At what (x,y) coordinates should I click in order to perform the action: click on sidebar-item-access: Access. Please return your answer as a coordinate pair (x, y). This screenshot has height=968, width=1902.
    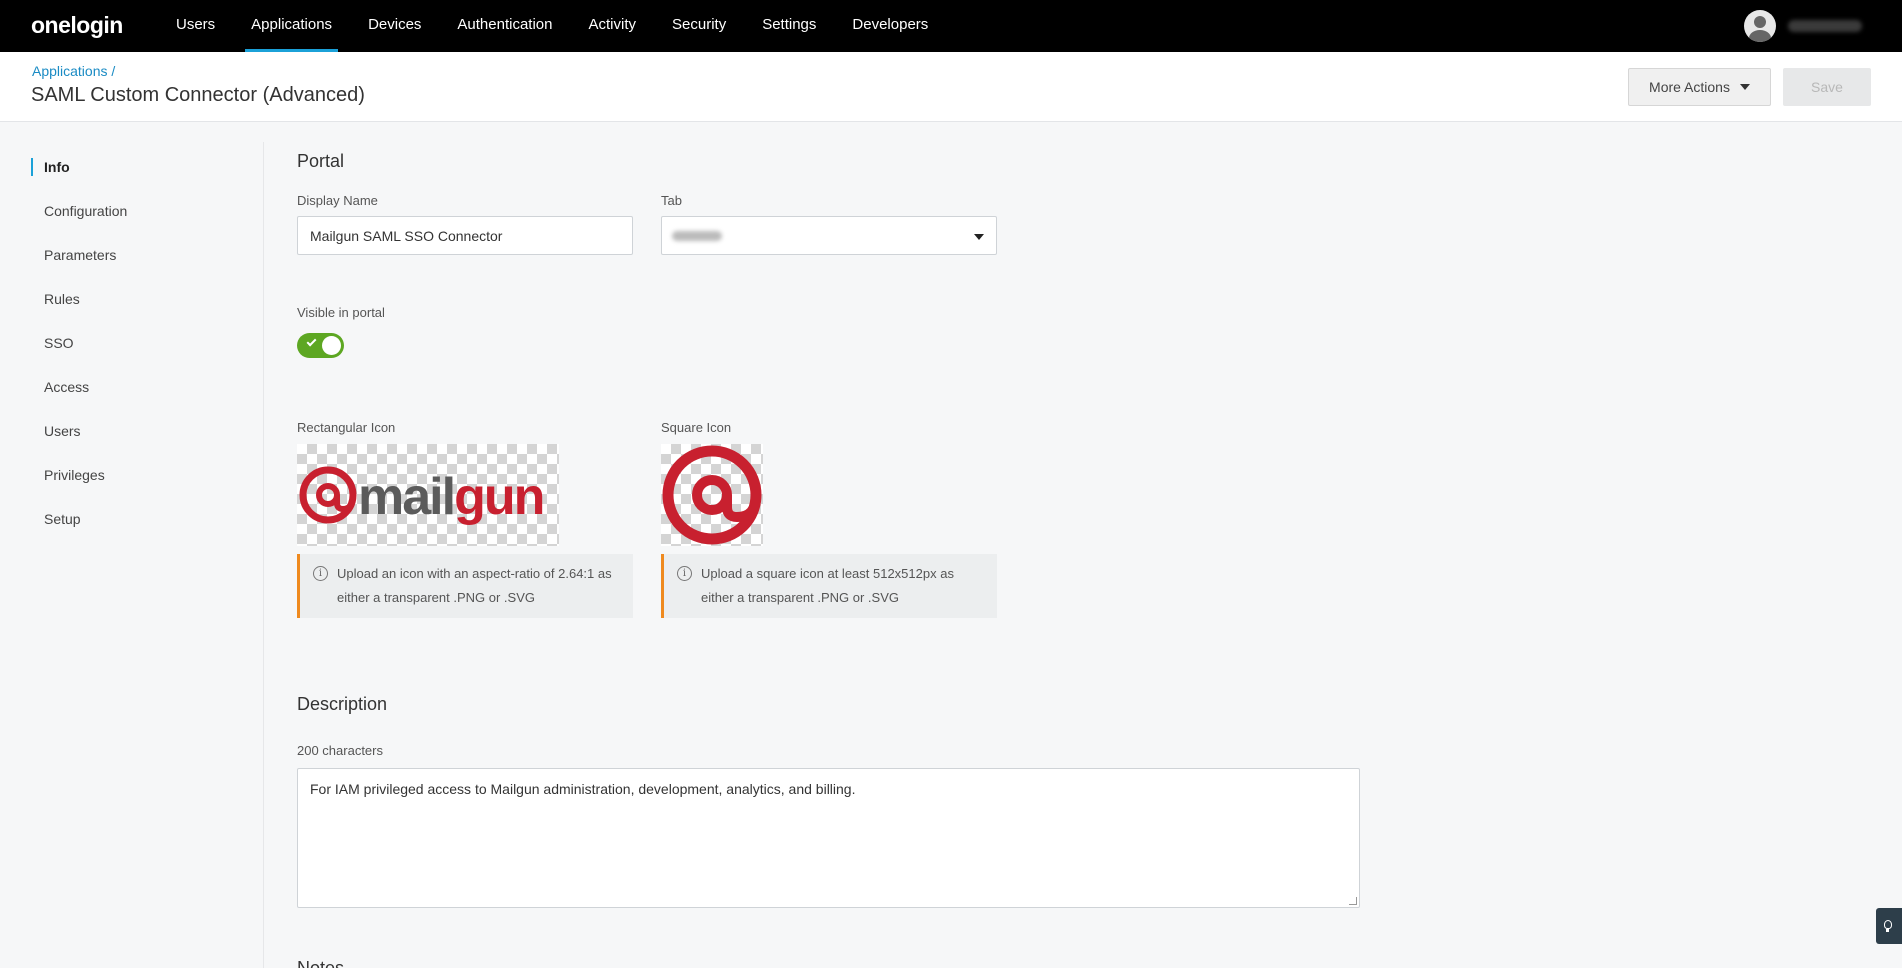
    Looking at the image, I should click on (66, 387).